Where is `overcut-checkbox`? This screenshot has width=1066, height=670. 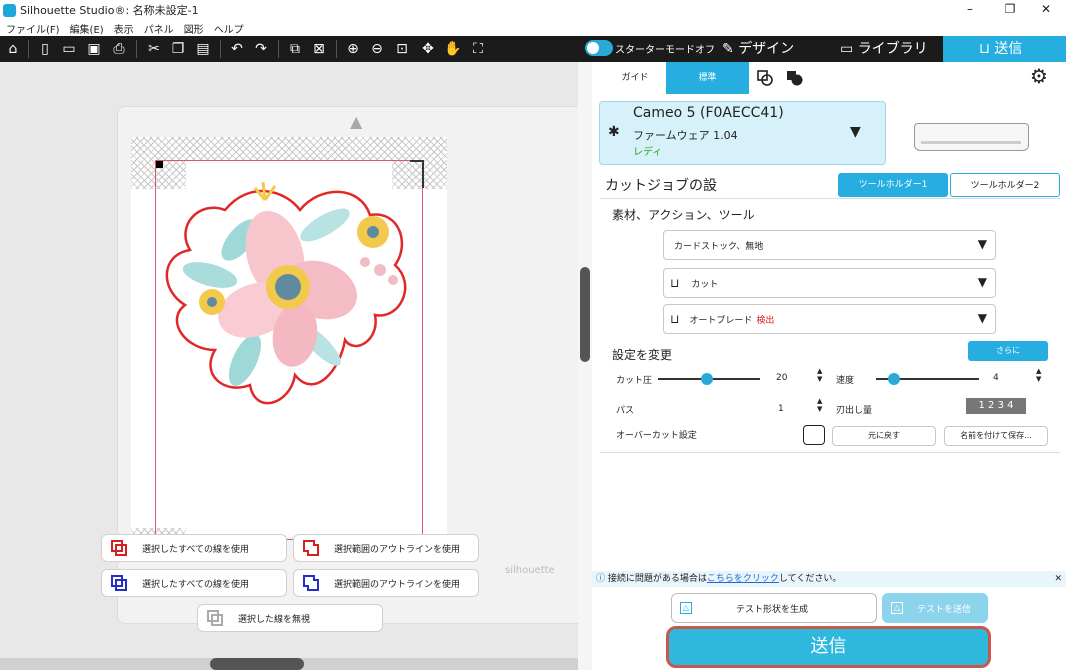
overcut-checkbox is located at coordinates (814, 435).